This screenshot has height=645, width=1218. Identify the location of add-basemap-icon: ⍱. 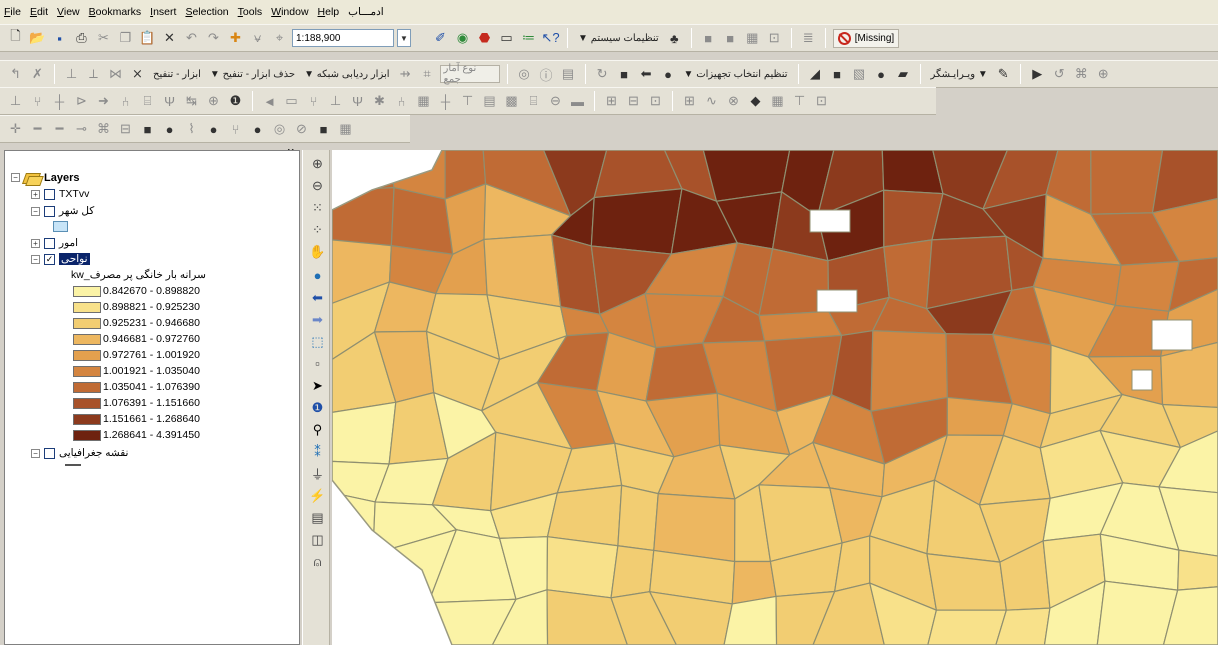
(257, 38).